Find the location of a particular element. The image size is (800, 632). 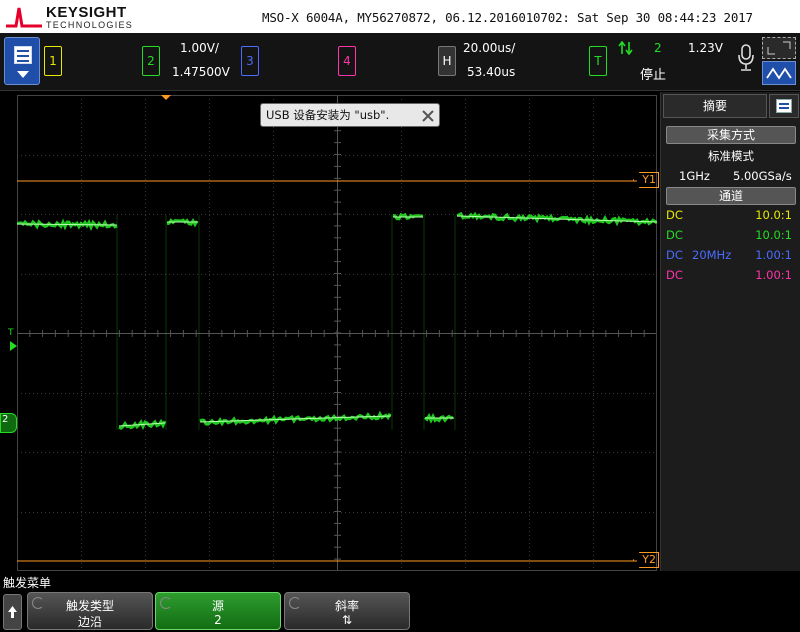

list-icon is located at coordinates (784, 106).